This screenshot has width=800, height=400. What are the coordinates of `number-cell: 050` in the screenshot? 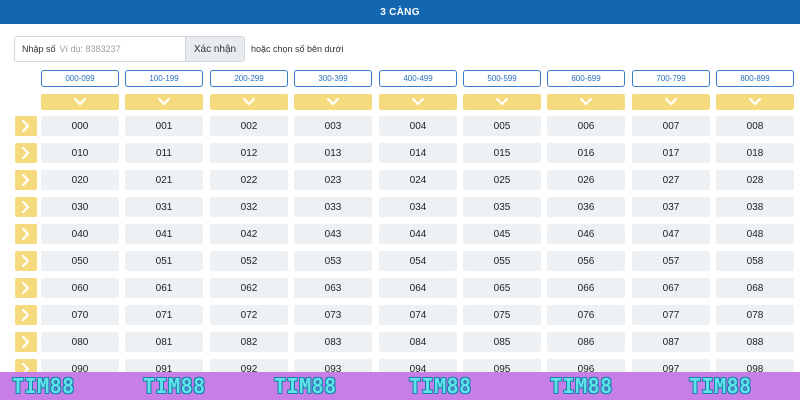 It's located at (80, 261).